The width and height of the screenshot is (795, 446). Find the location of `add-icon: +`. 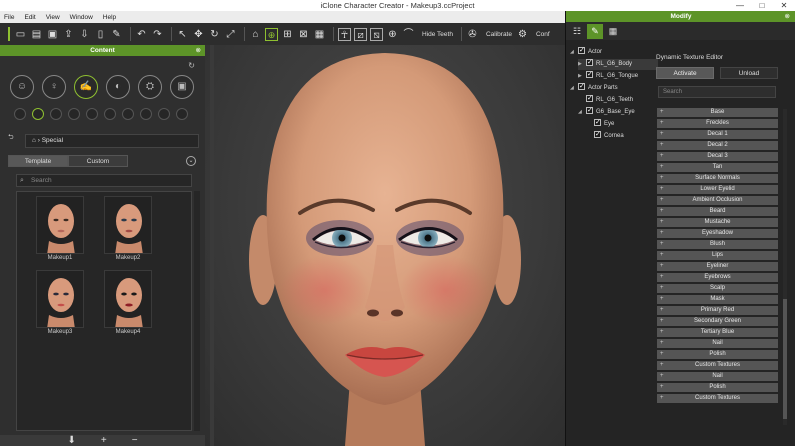

add-icon: + is located at coordinates (104, 440).